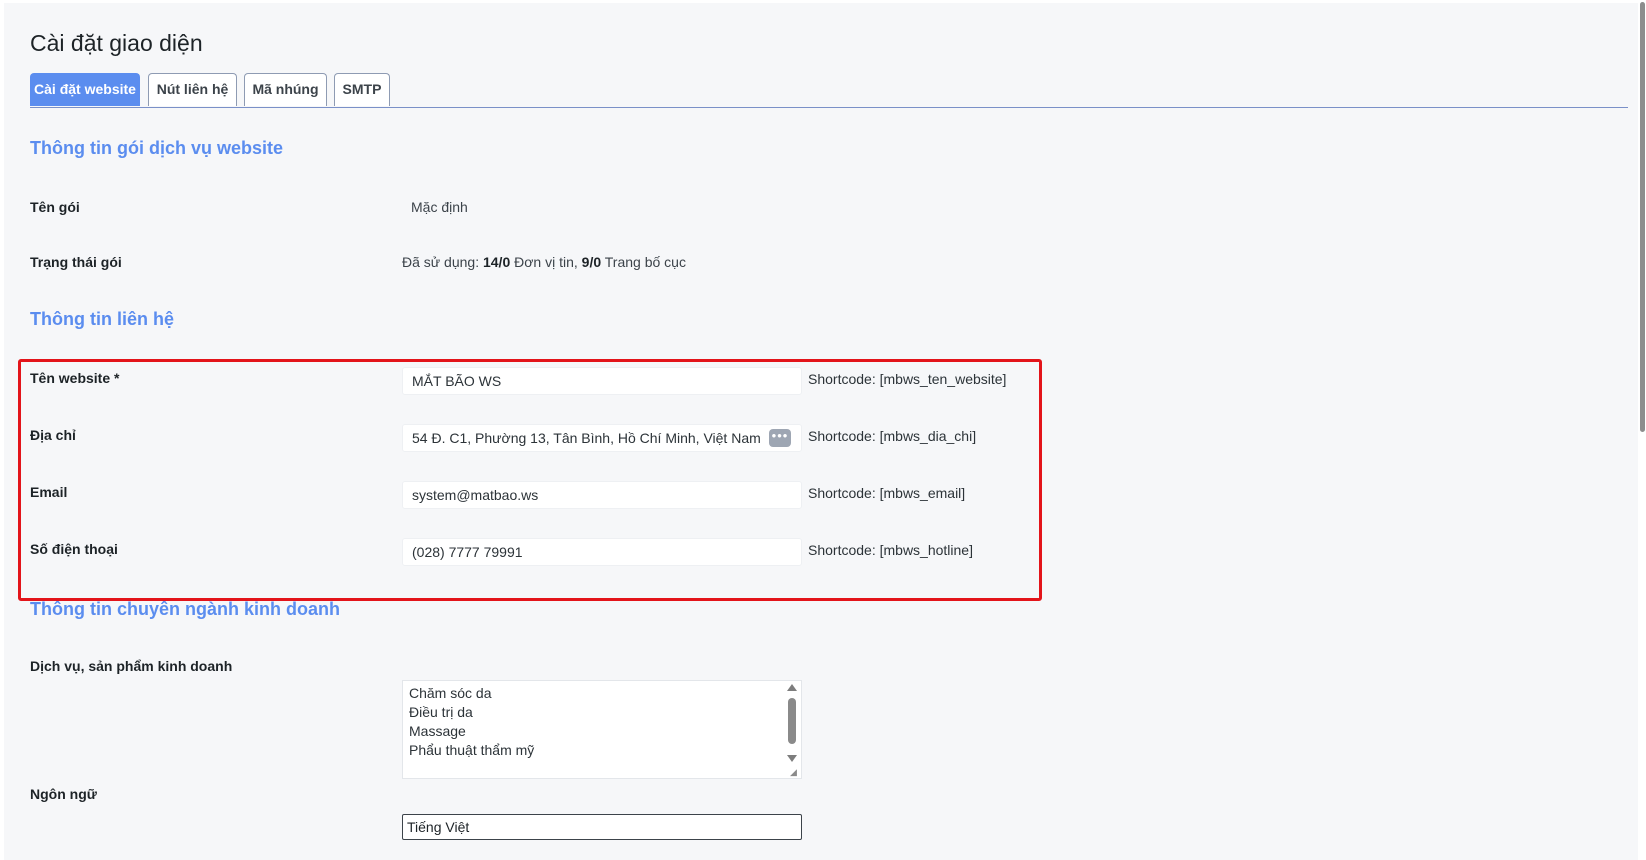 This screenshot has height=860, width=1646. What do you see at coordinates (887, 493) in the screenshot?
I see `email-shortcode: Shortcode: [mbws_email]` at bounding box center [887, 493].